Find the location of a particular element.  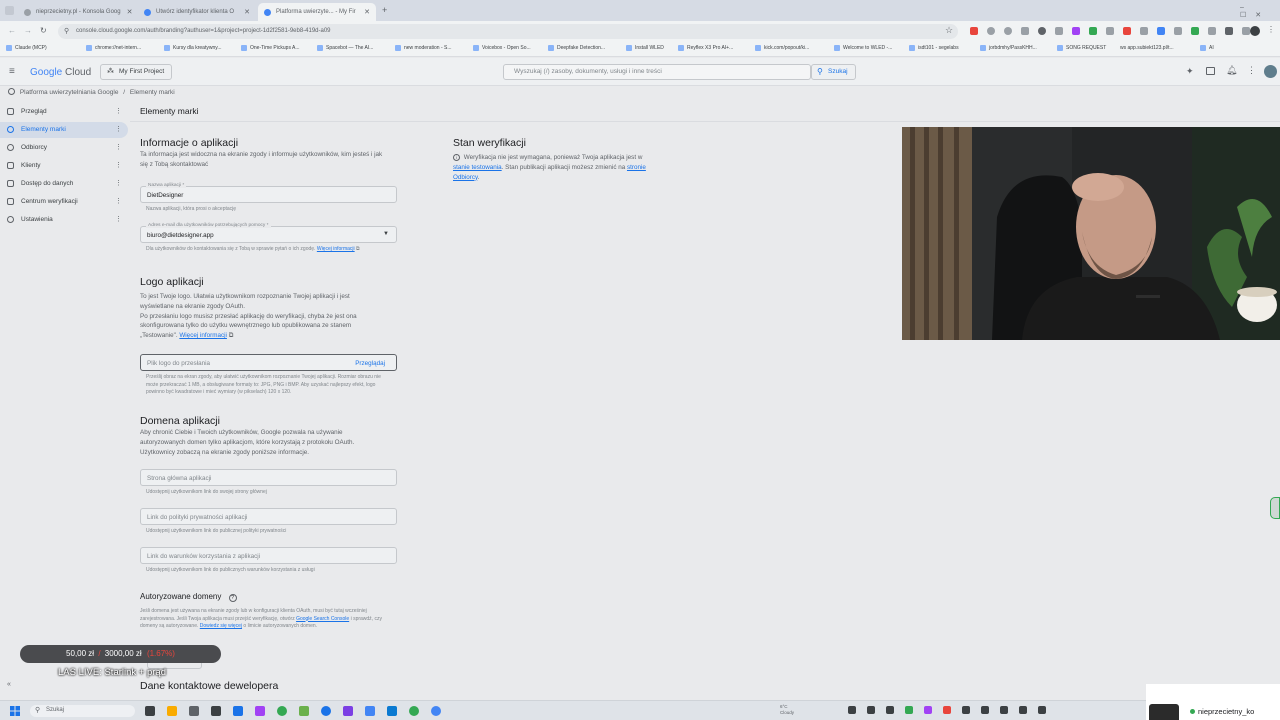

authorized-domains-heading: Autoryzowane domeny ? is located at coordinates (188, 597).